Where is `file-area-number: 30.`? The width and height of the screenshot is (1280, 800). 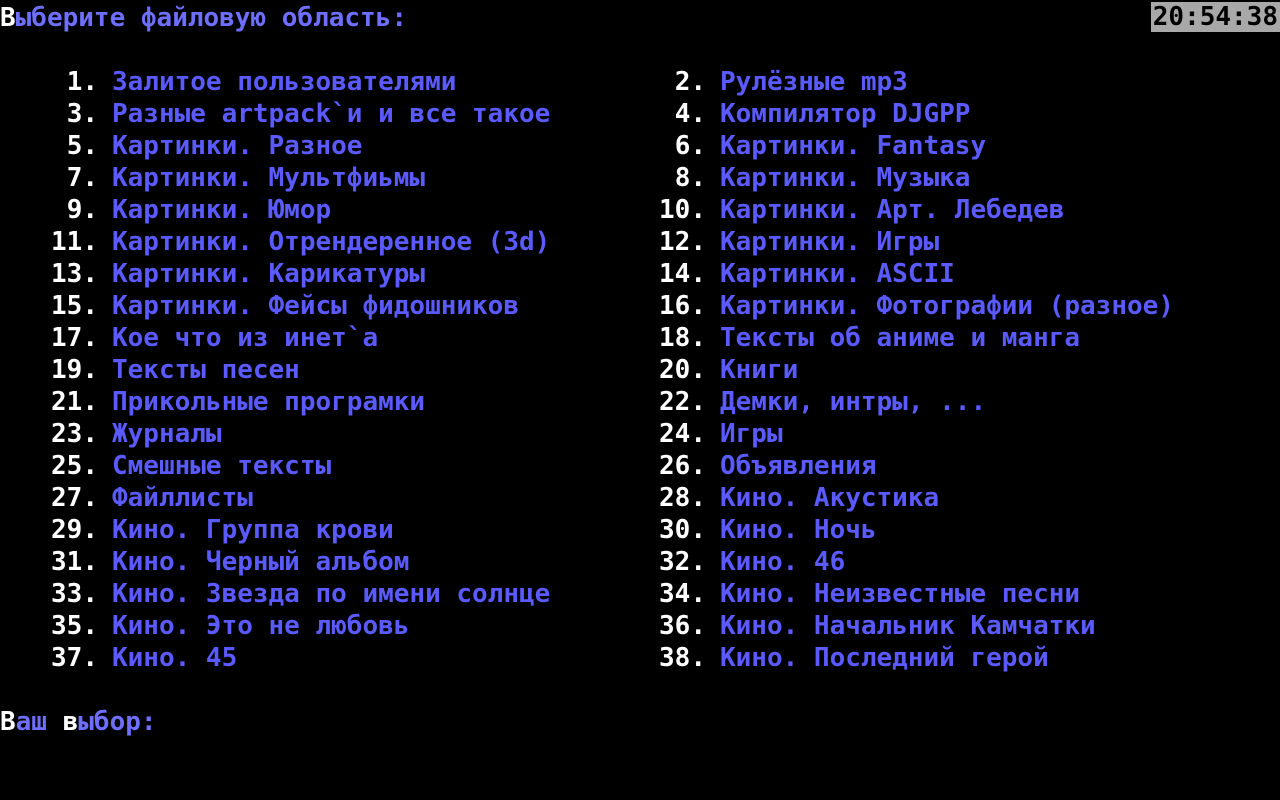 file-area-number: 30. is located at coordinates (682, 530).